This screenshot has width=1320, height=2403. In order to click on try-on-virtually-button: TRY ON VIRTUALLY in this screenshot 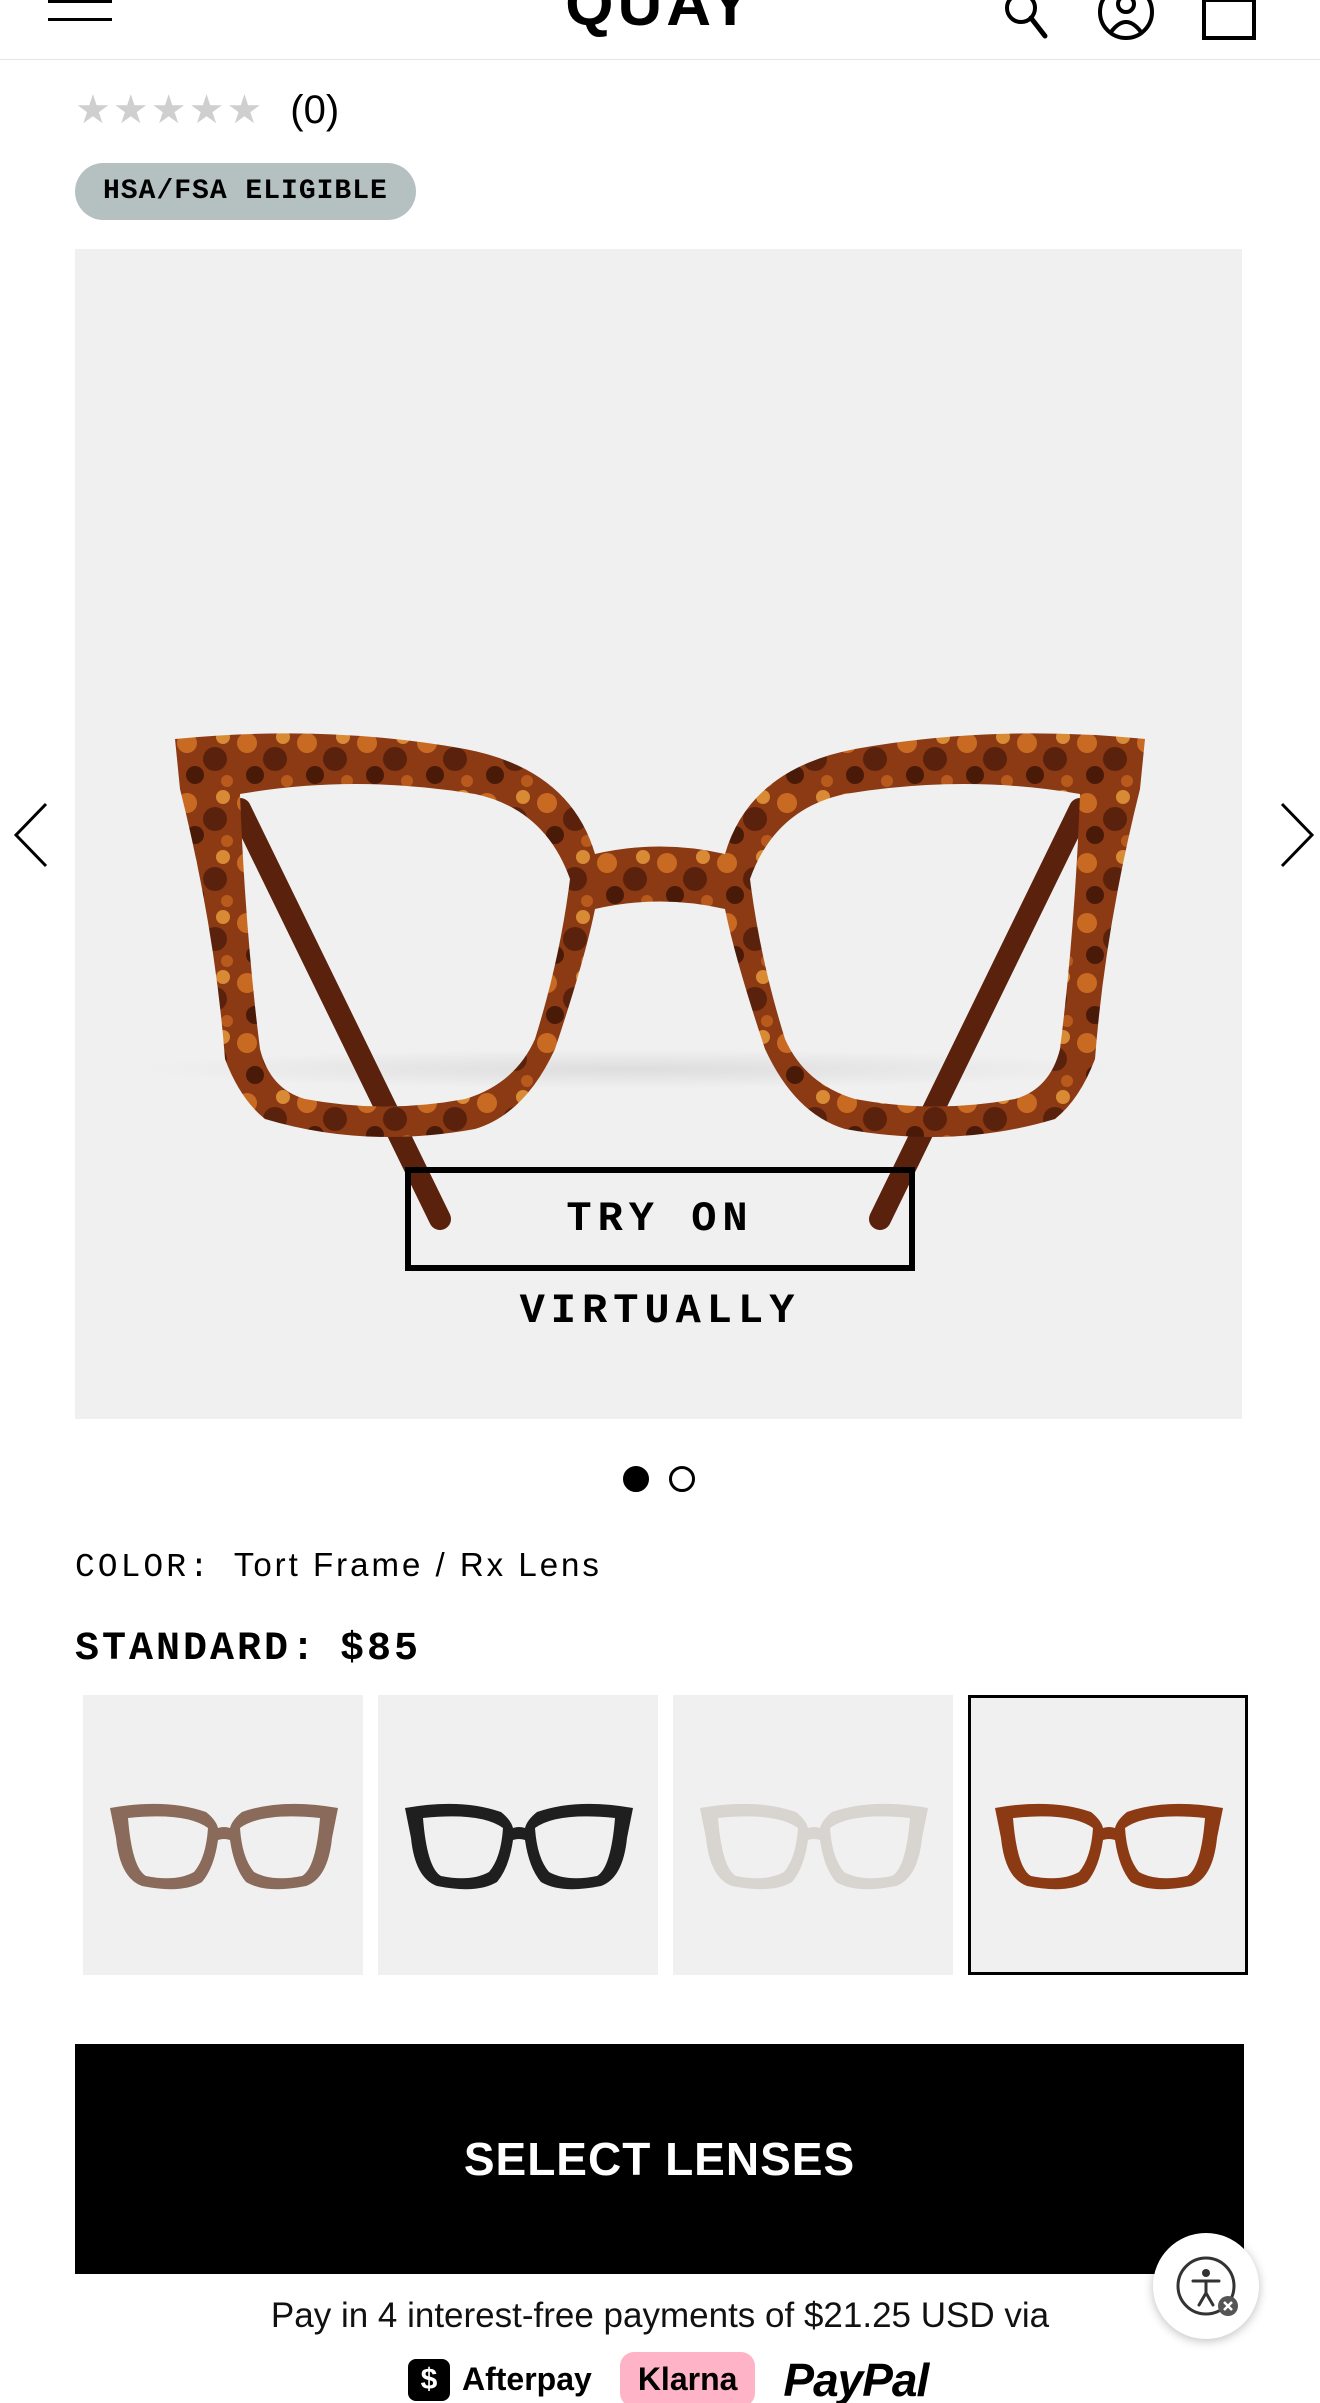, I will do `click(660, 1251)`.